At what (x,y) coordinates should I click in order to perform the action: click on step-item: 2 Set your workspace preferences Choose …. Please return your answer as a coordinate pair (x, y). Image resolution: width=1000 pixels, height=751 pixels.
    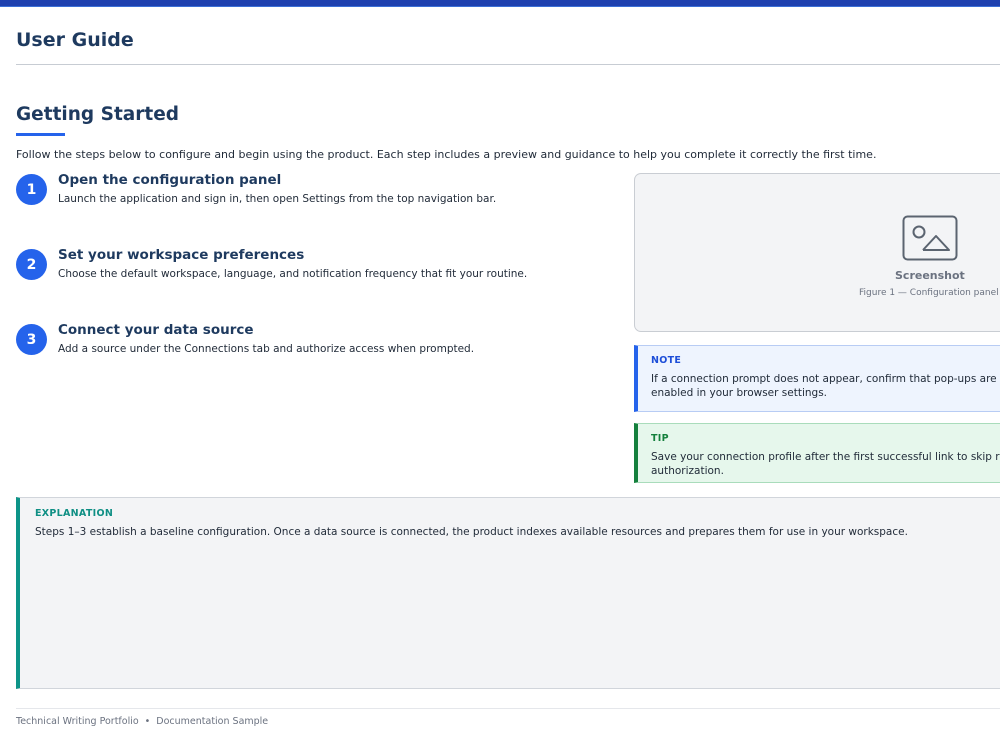
    Looking at the image, I should click on (316, 278).